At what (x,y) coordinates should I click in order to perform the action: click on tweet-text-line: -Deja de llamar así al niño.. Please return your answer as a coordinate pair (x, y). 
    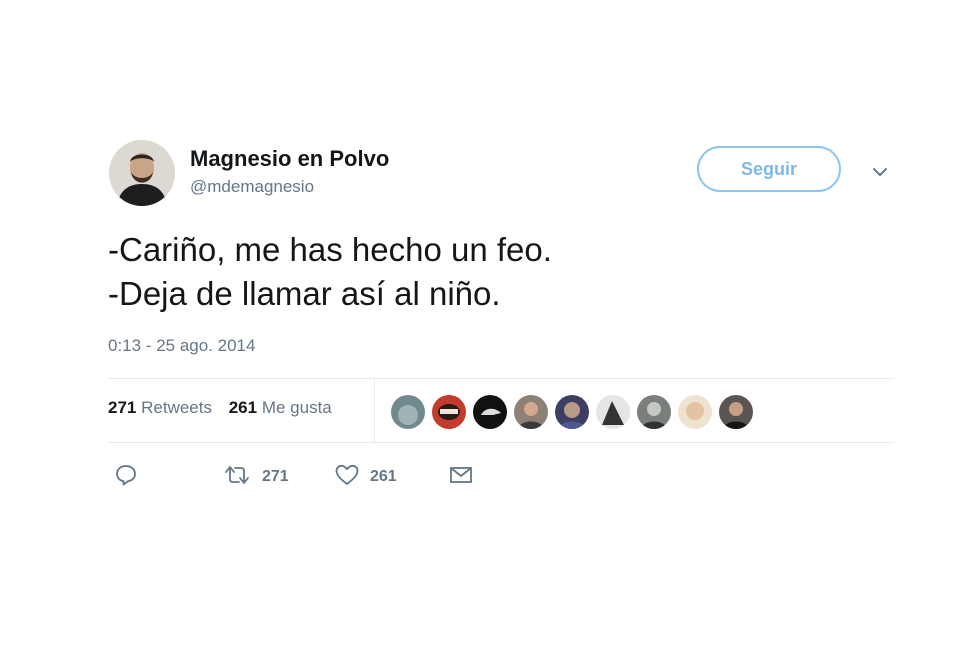
    Looking at the image, I should click on (304, 293).